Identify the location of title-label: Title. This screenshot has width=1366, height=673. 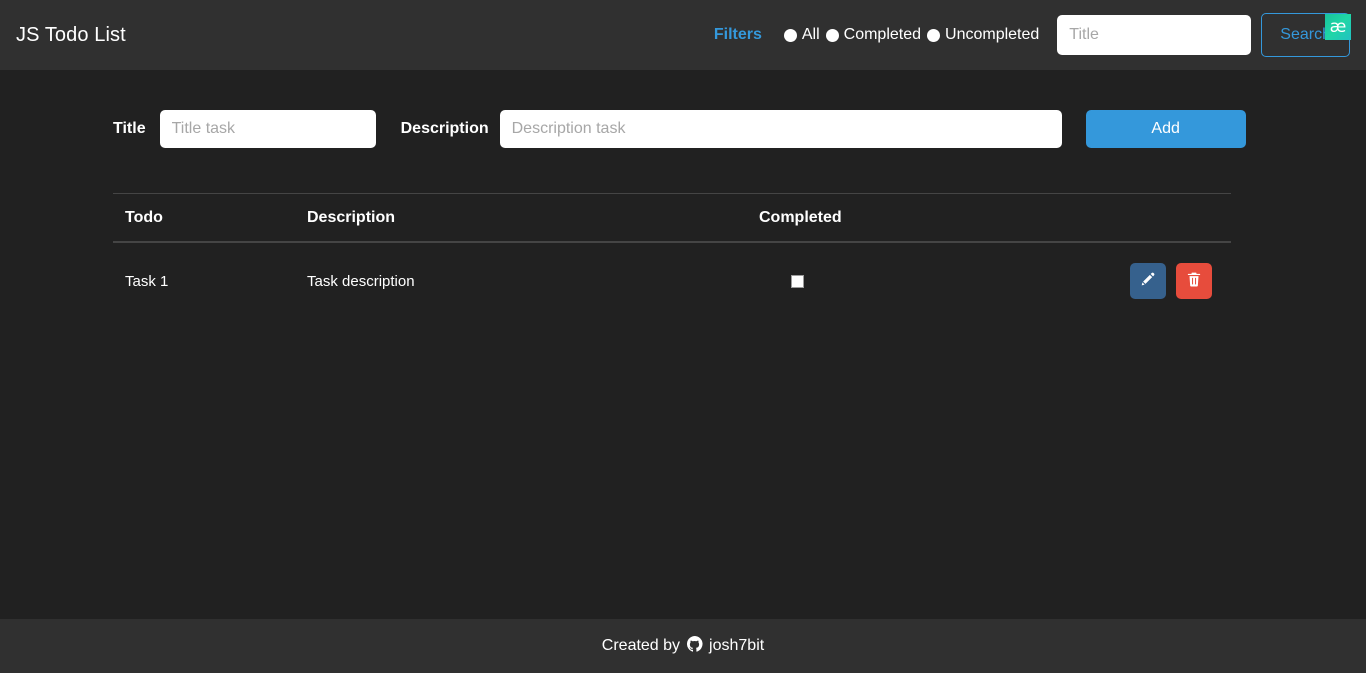
(129, 128).